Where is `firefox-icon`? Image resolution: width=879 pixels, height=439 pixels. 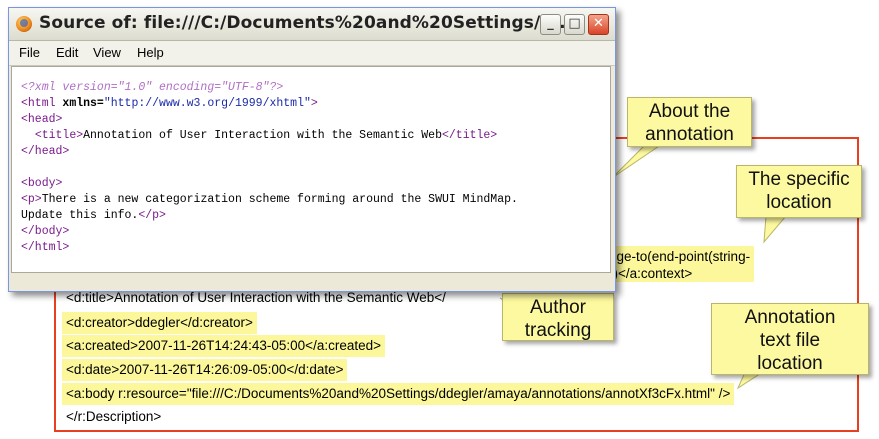 firefox-icon is located at coordinates (24, 24).